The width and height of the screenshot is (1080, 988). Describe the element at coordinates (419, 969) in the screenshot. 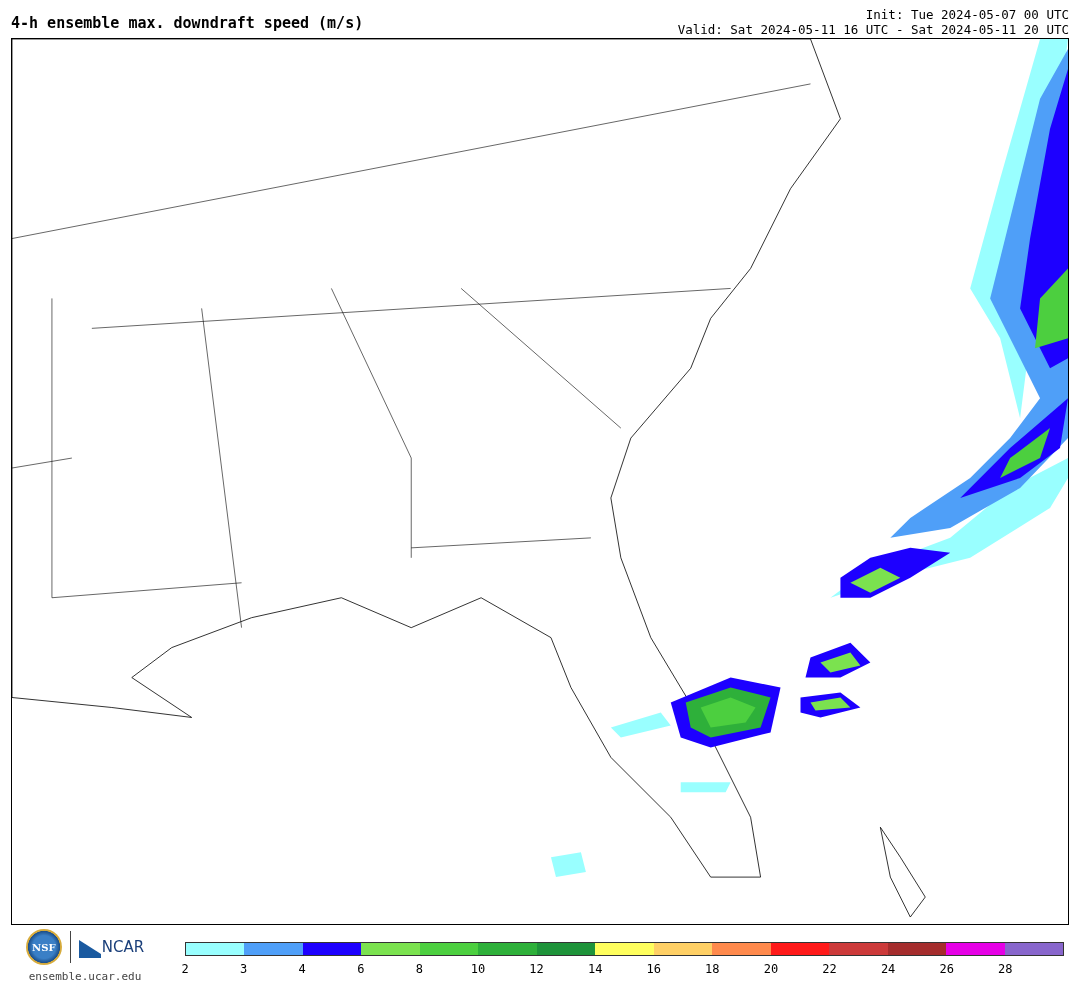

I see `legend-tick-label: 8` at that location.